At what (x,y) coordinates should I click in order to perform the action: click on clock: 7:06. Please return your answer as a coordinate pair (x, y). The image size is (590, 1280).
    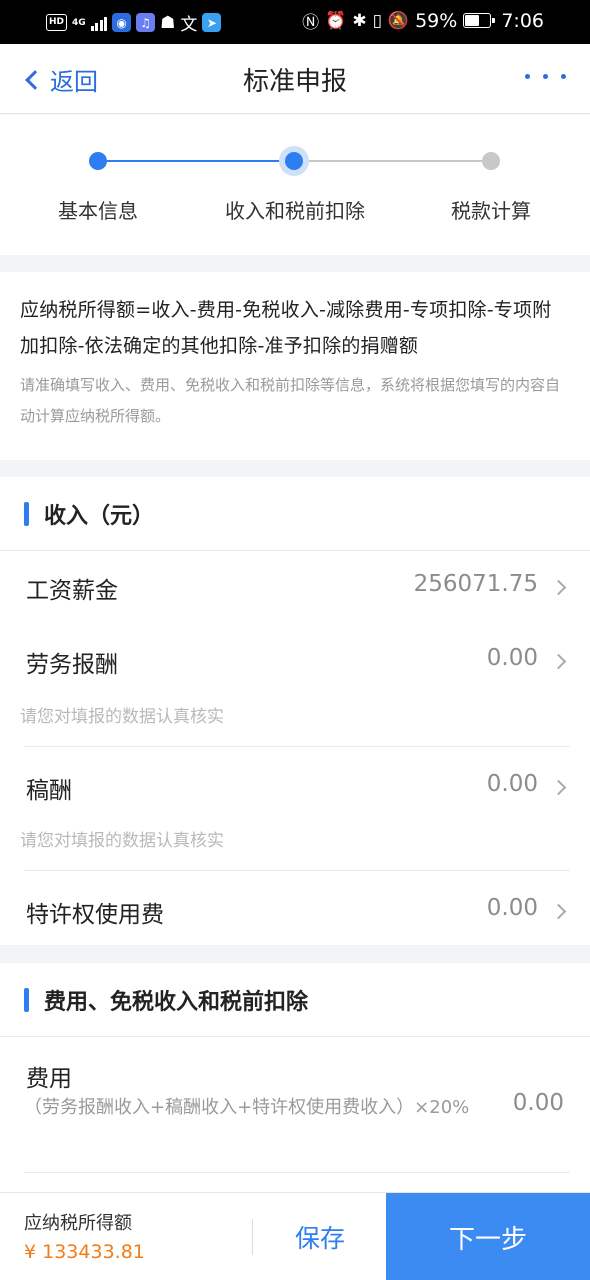
    Looking at the image, I should click on (522, 20).